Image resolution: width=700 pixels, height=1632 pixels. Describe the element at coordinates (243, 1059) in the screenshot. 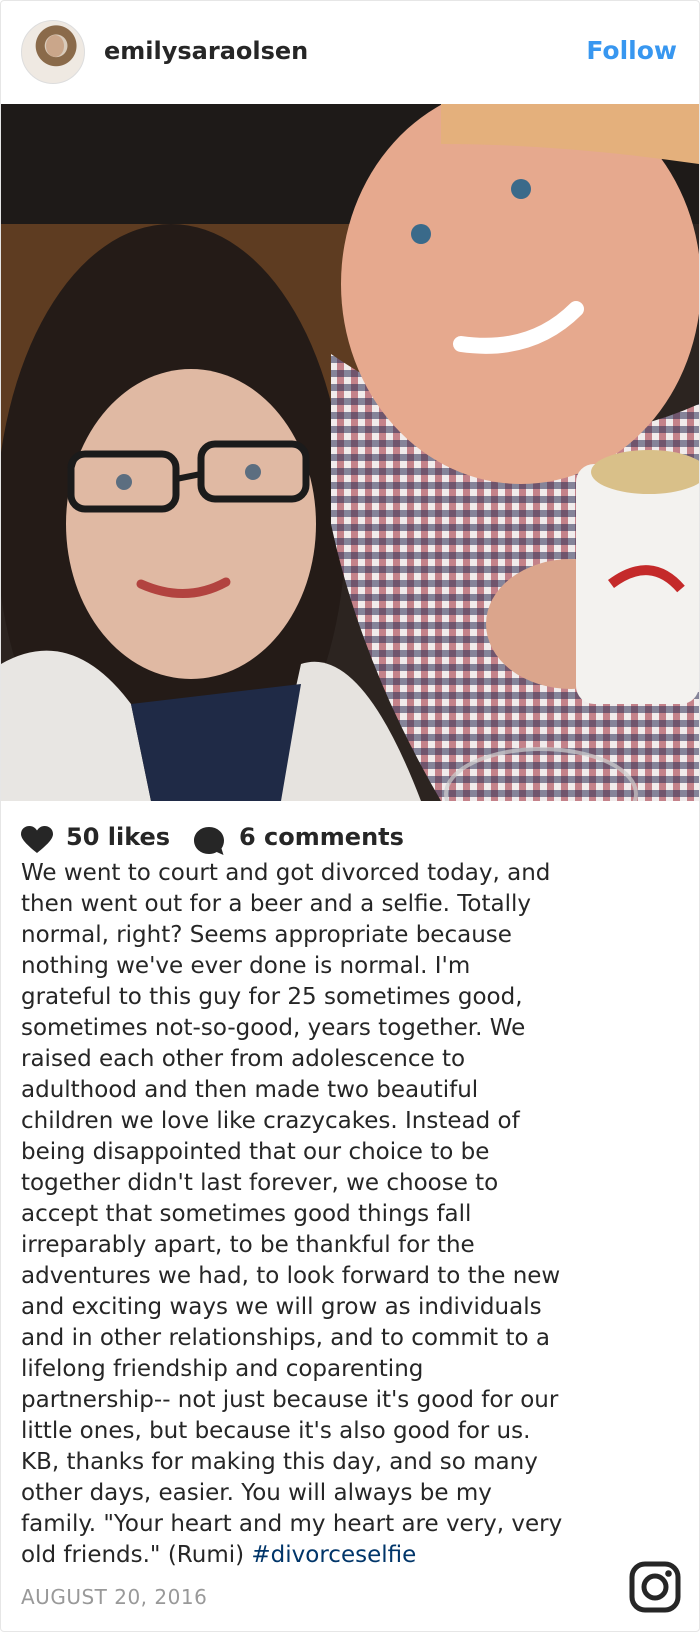

I see `caption-line: raised each other from adolescence to` at that location.